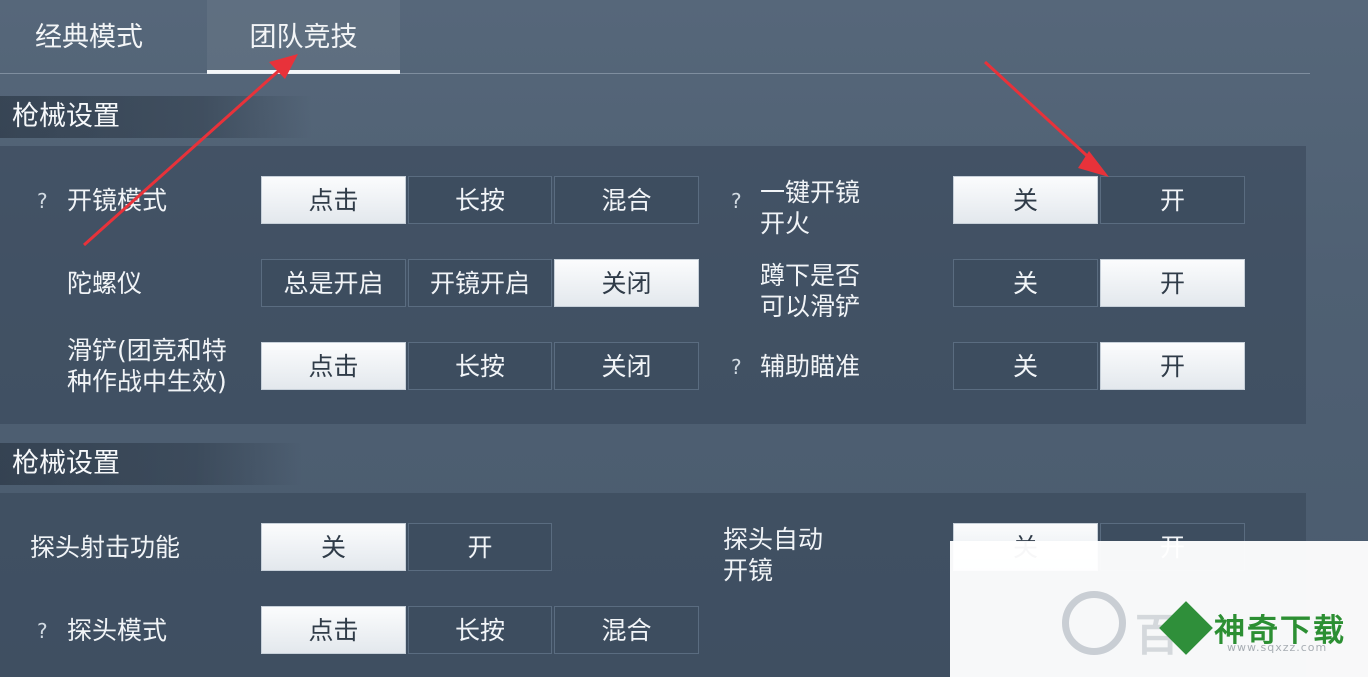  I want to click on watermark-url: www.sqxzz.com, so click(1277, 647).